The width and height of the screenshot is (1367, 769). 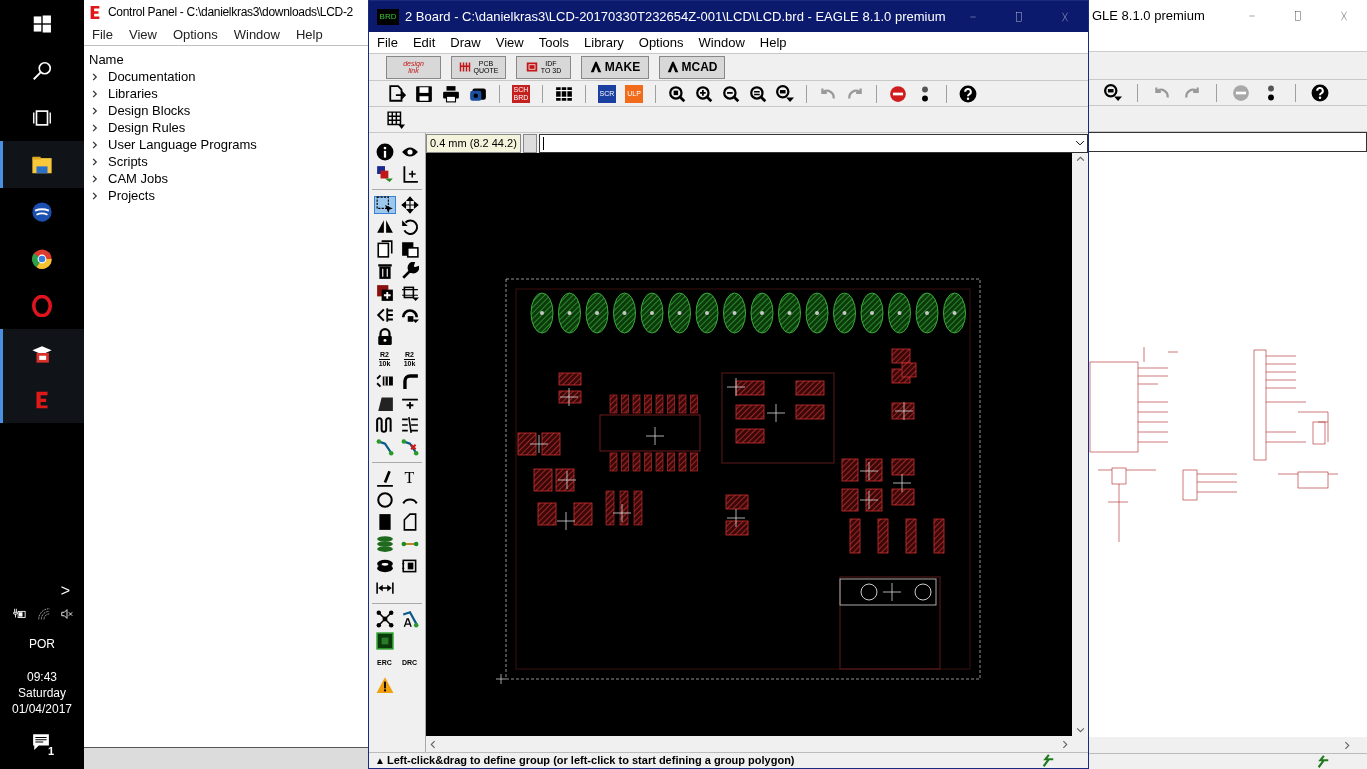 What do you see at coordinates (1080, 729) in the screenshot?
I see `scroll-down-icon` at bounding box center [1080, 729].